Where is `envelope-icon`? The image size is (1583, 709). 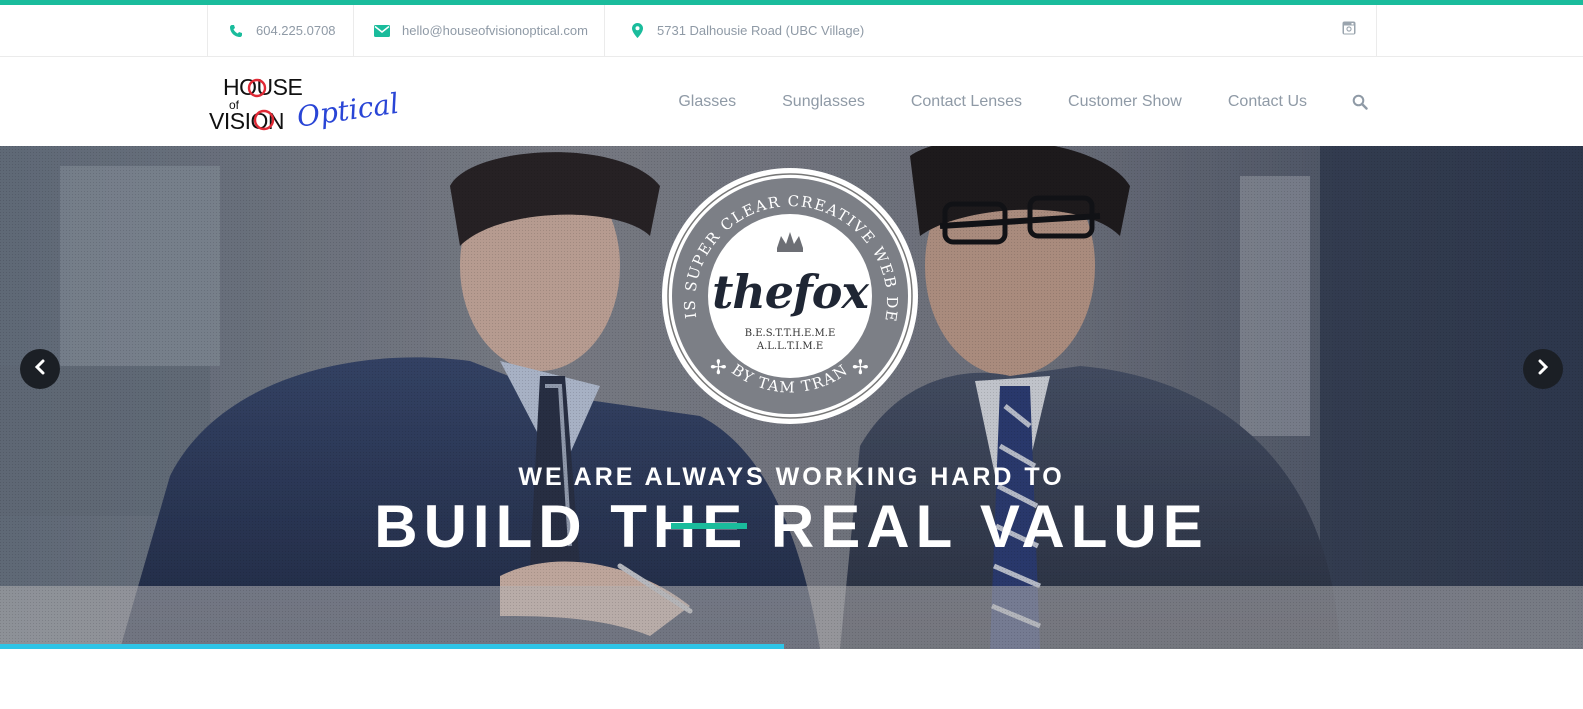
envelope-icon is located at coordinates (382, 31).